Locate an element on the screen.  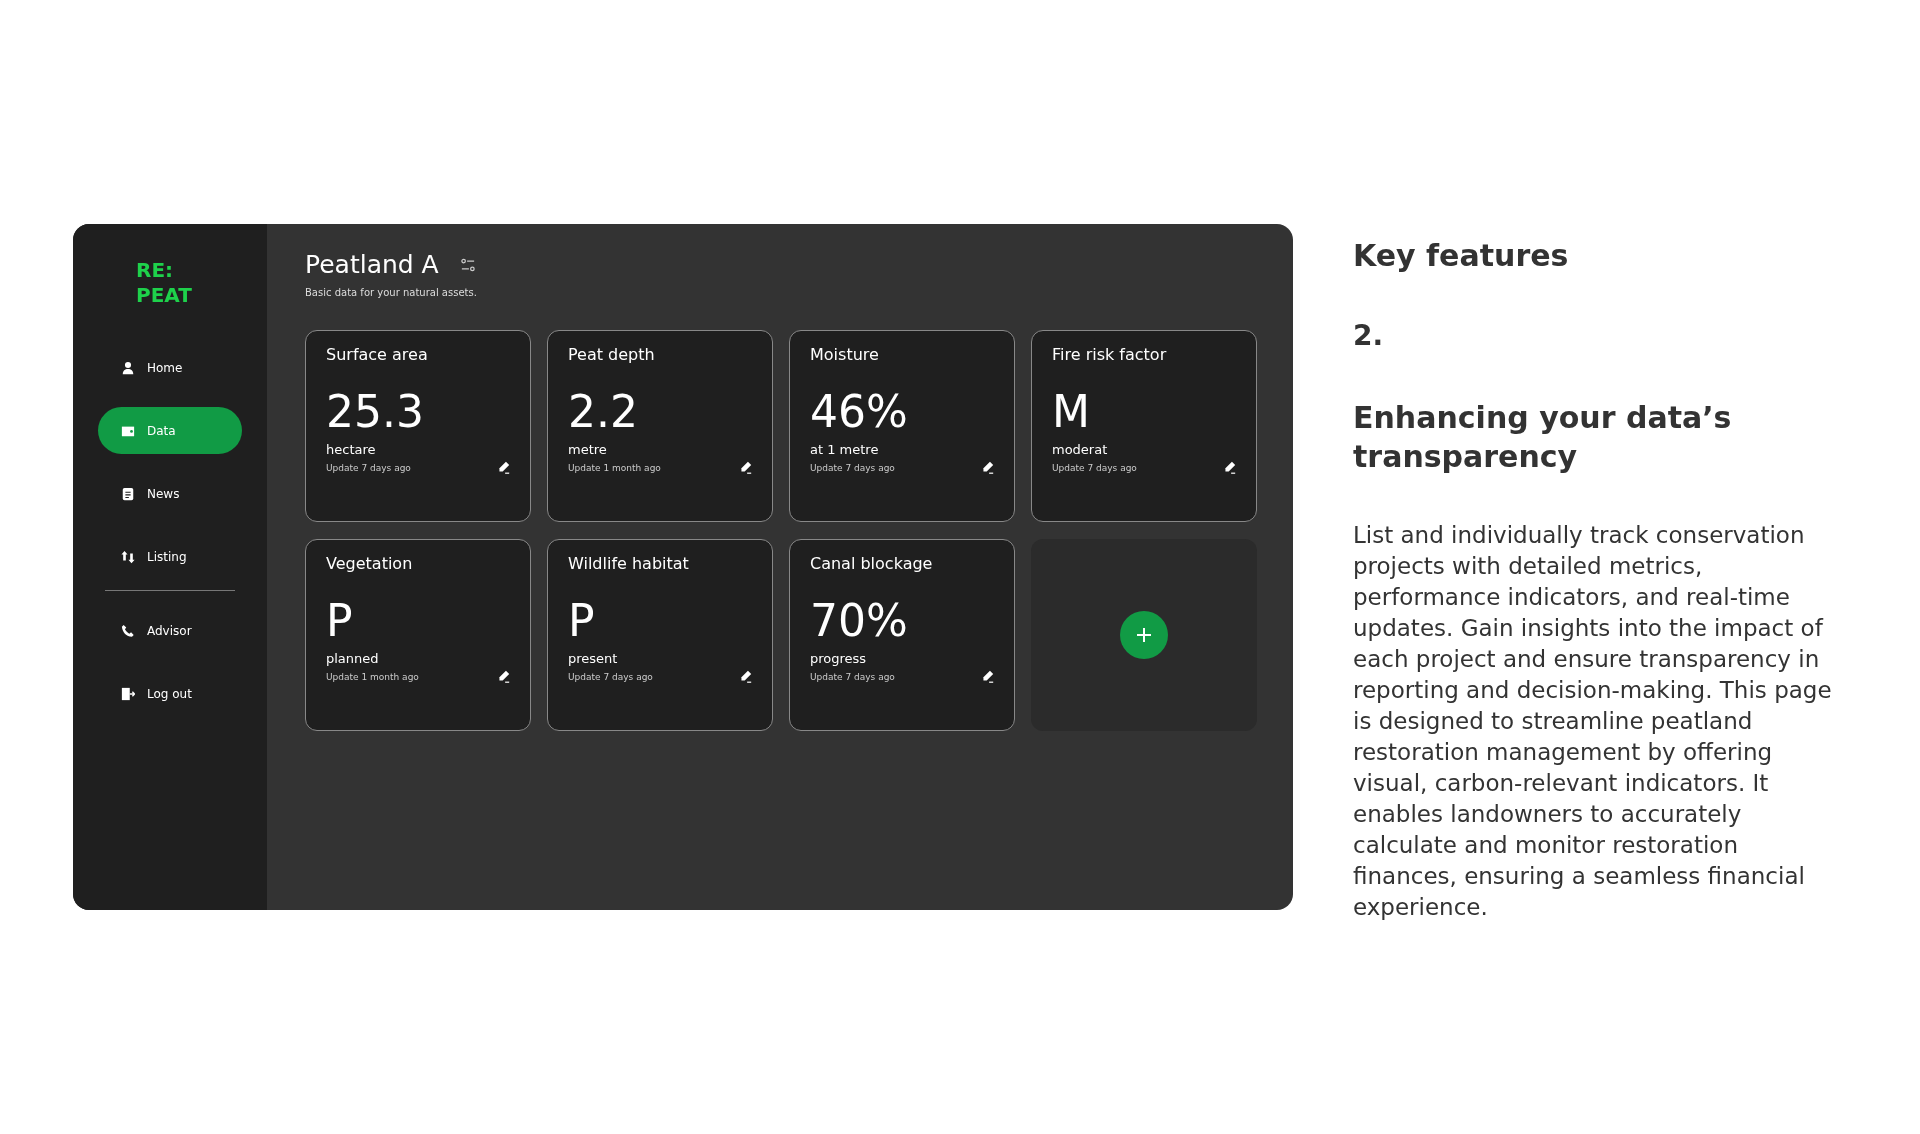
metric-value: M is located at coordinates (1071, 412).